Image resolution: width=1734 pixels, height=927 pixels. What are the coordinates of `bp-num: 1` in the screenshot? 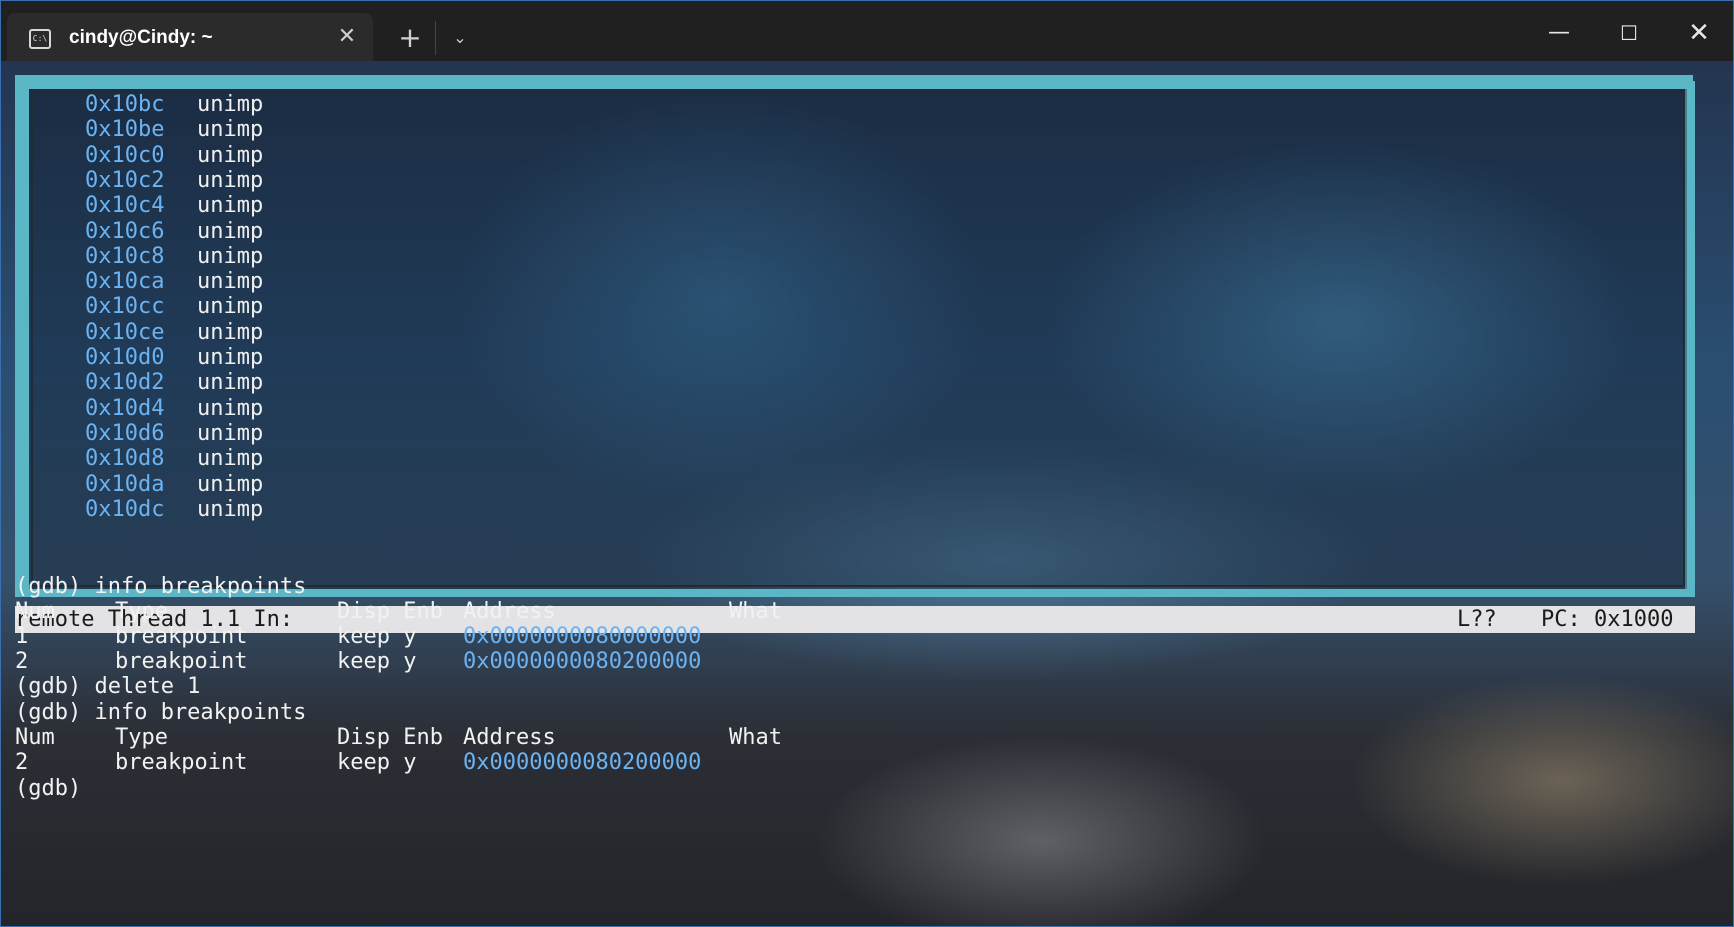 It's located at (22, 636).